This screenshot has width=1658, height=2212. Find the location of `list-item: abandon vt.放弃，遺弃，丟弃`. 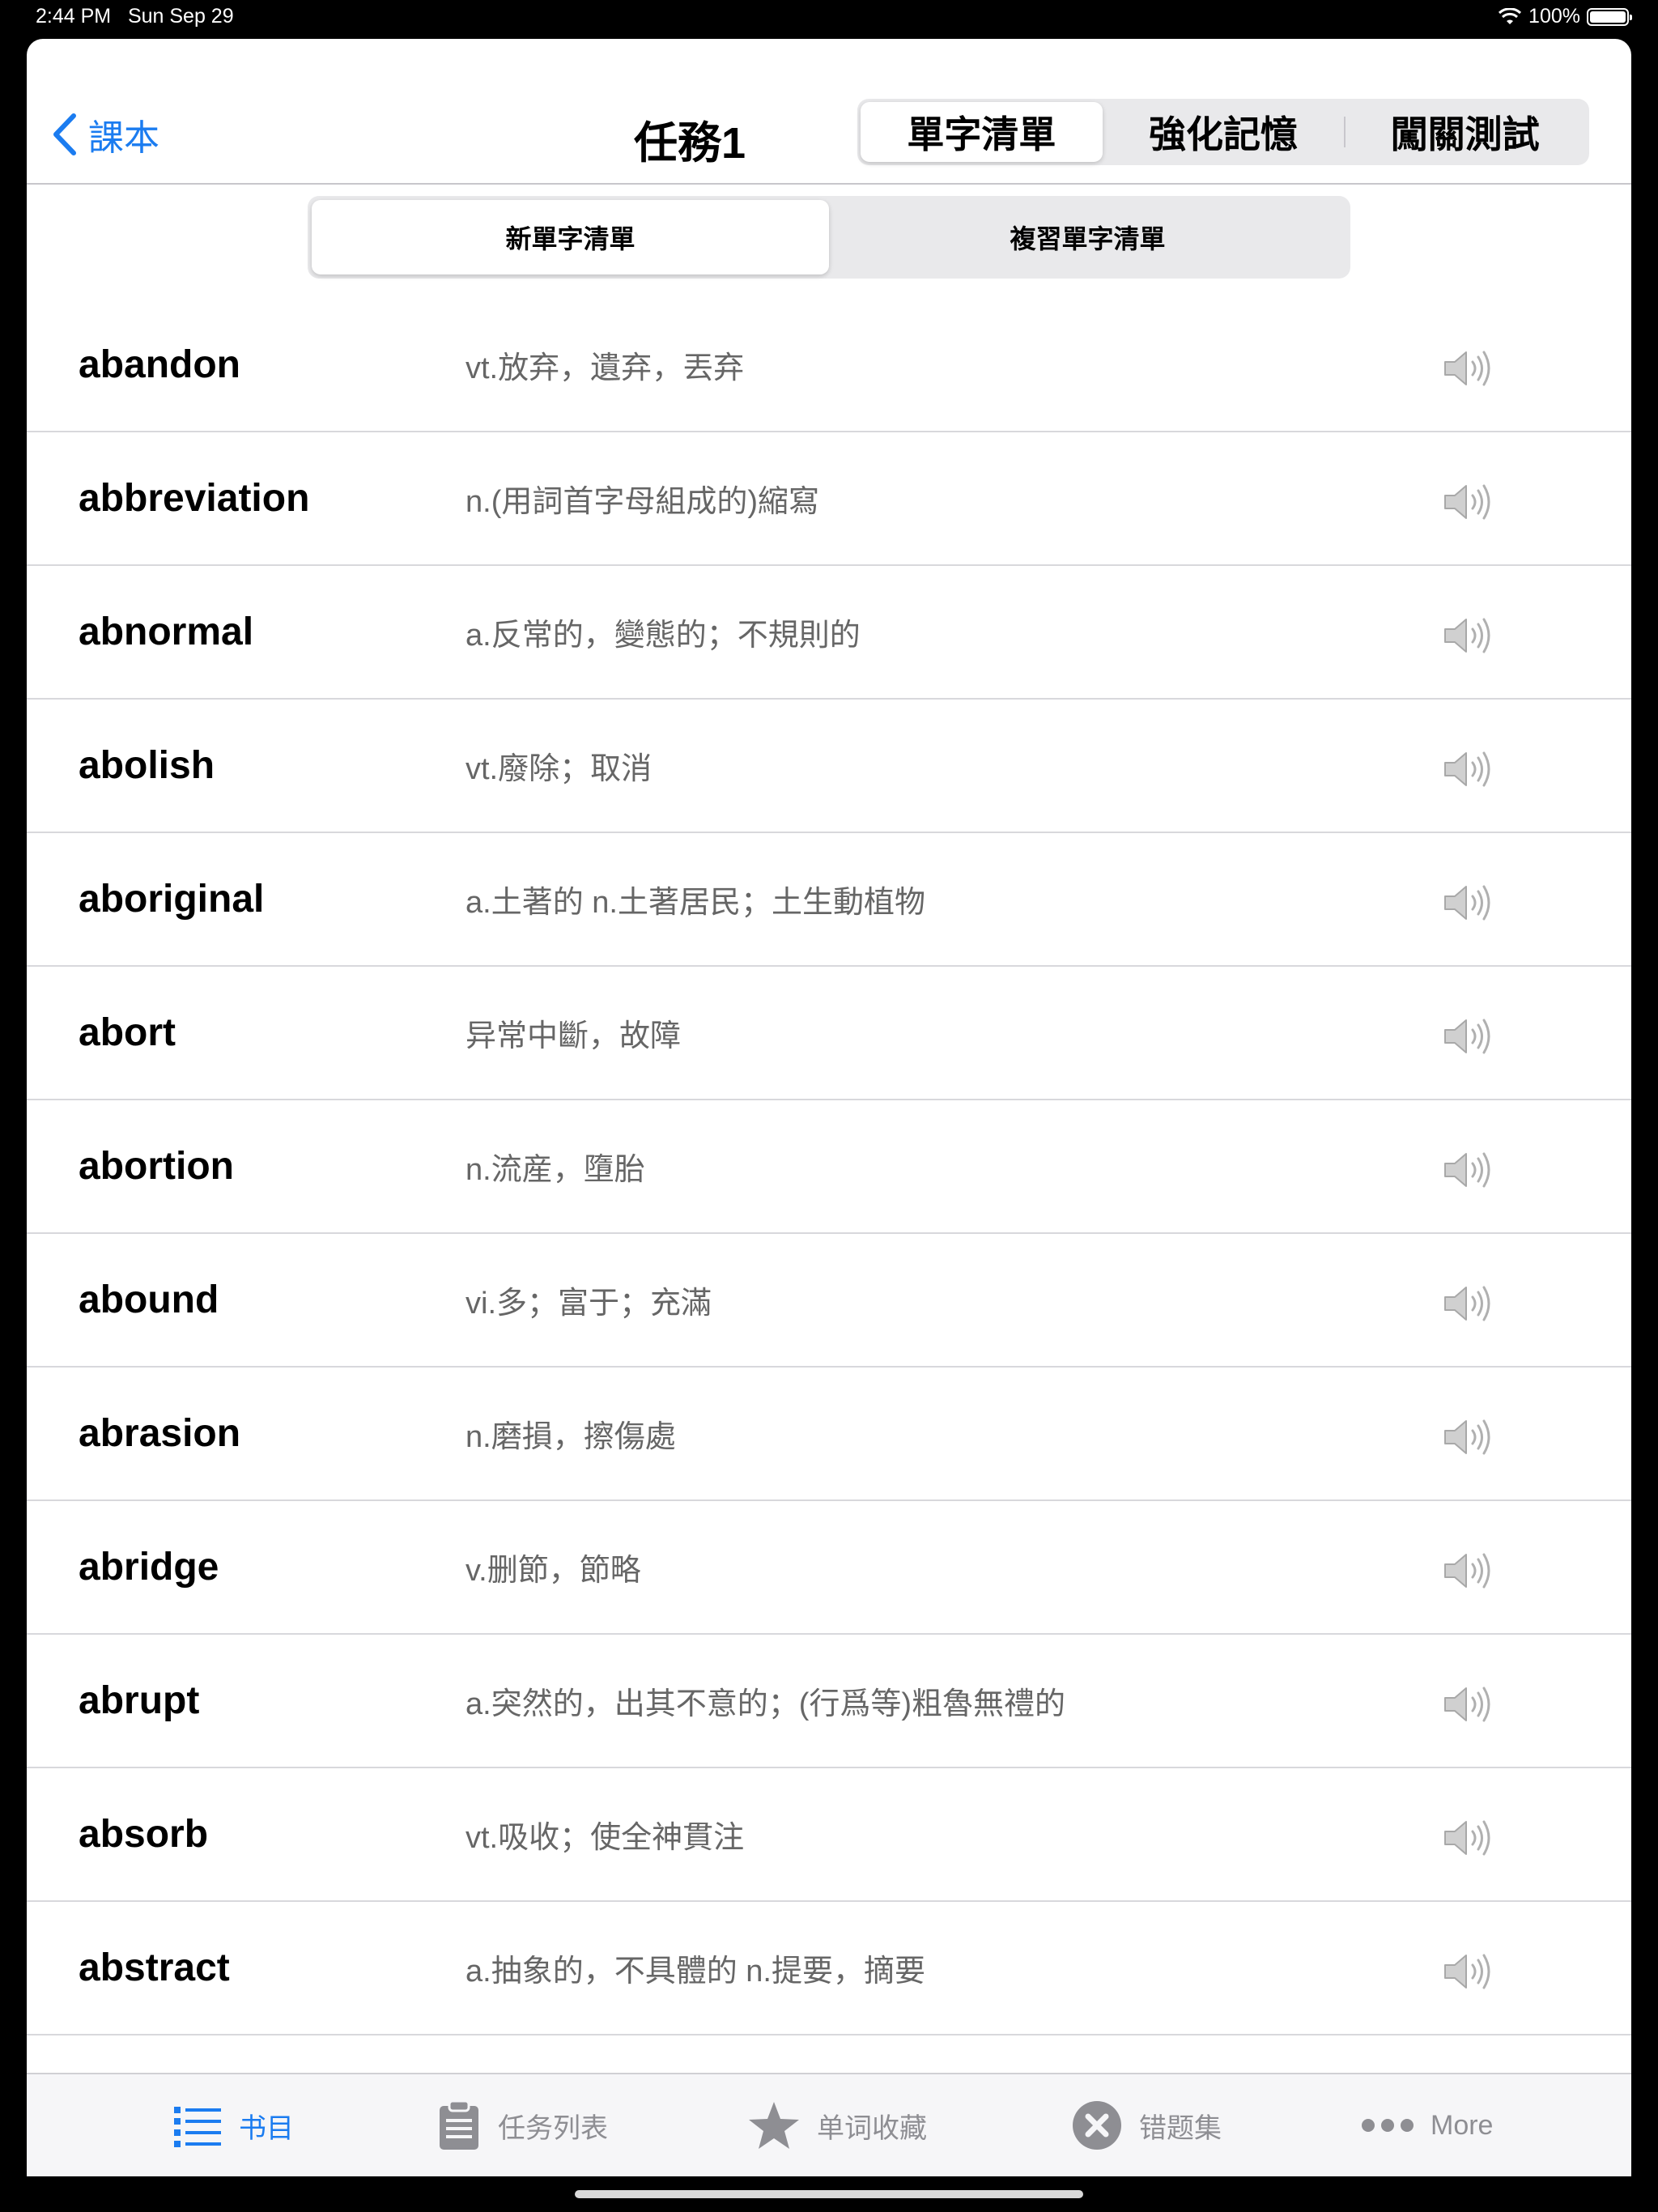

list-item: abandon vt.放弃，遺弃，丟弃 is located at coordinates (829, 366).